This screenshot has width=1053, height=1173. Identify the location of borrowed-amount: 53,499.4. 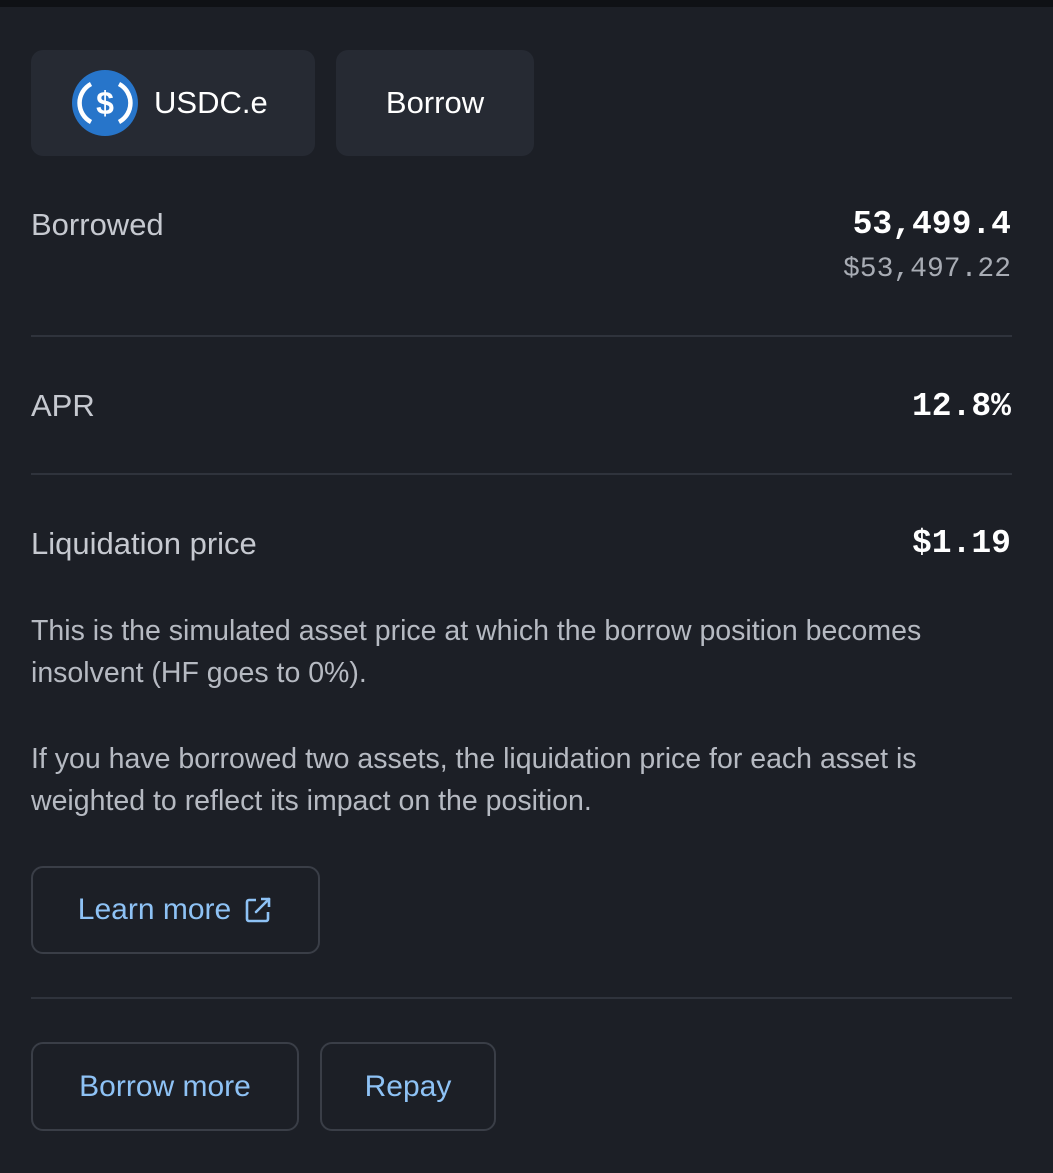
(931, 224).